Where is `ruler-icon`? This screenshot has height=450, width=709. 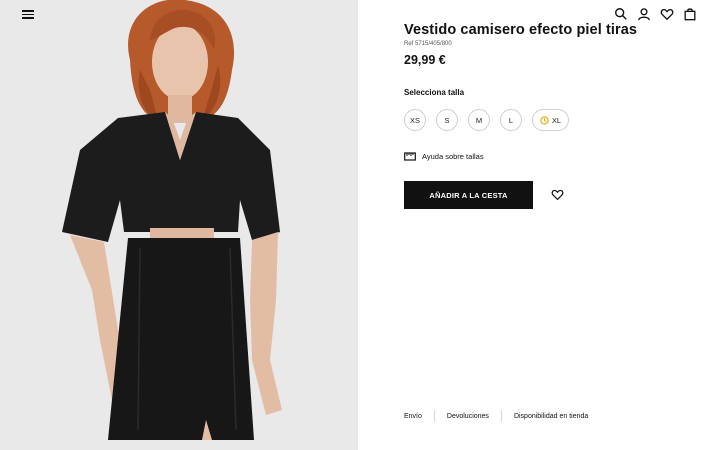
ruler-icon is located at coordinates (410, 156).